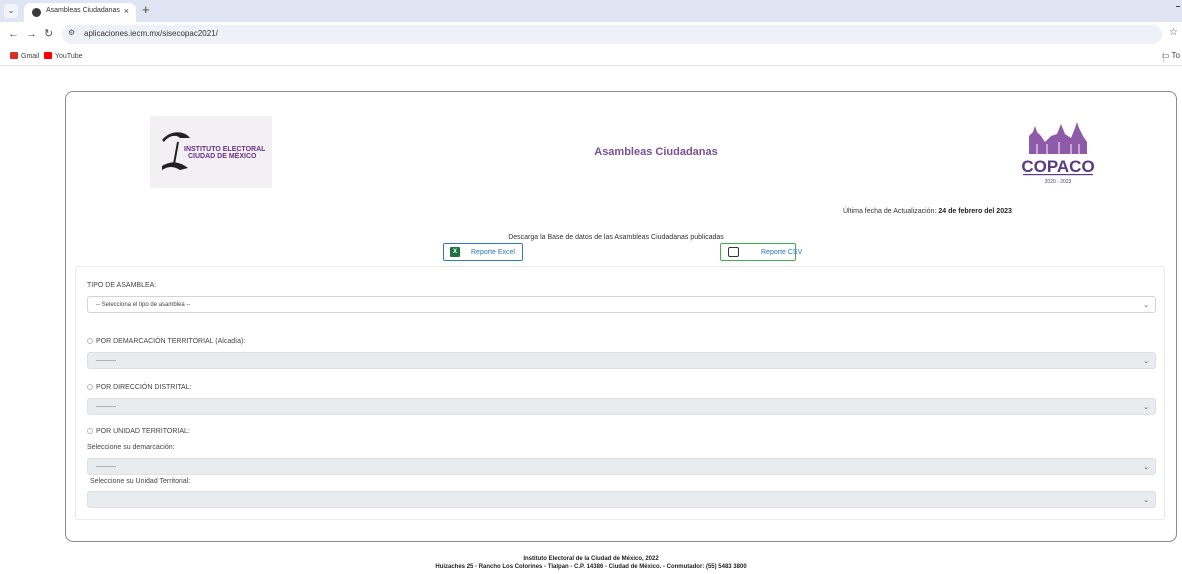 The image size is (1182, 574). I want to click on bookmark-star-icon: ☆, so click(1173, 32).